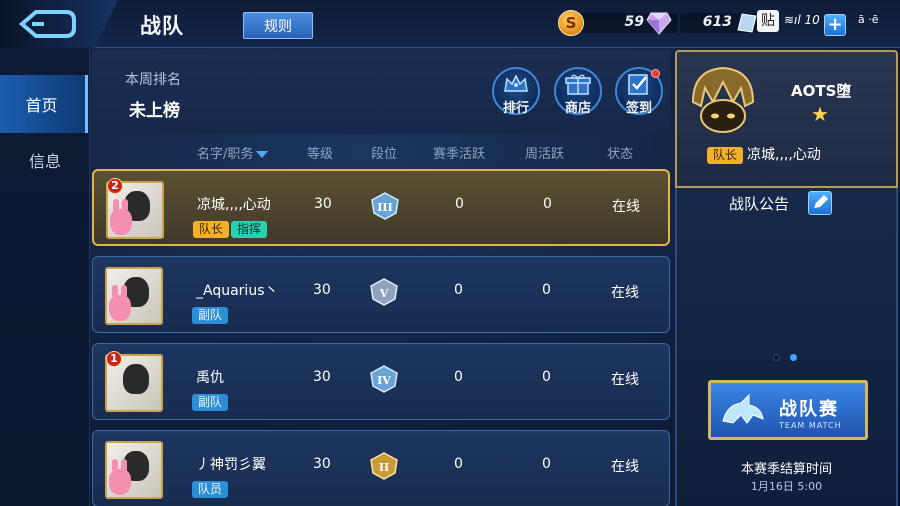 This screenshot has width=900, height=506. I want to click on leaderboard-button: 排行, so click(516, 91).